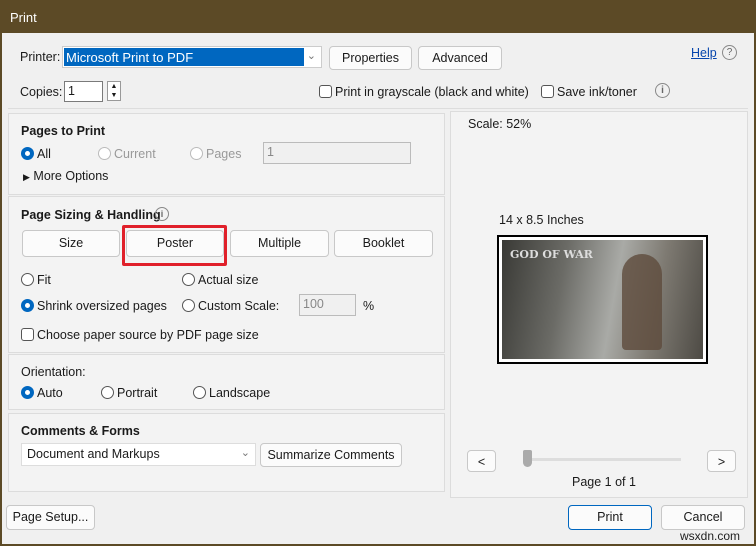 Image resolution: width=756 pixels, height=546 pixels. What do you see at coordinates (704, 53) in the screenshot?
I see `help-link: Help` at bounding box center [704, 53].